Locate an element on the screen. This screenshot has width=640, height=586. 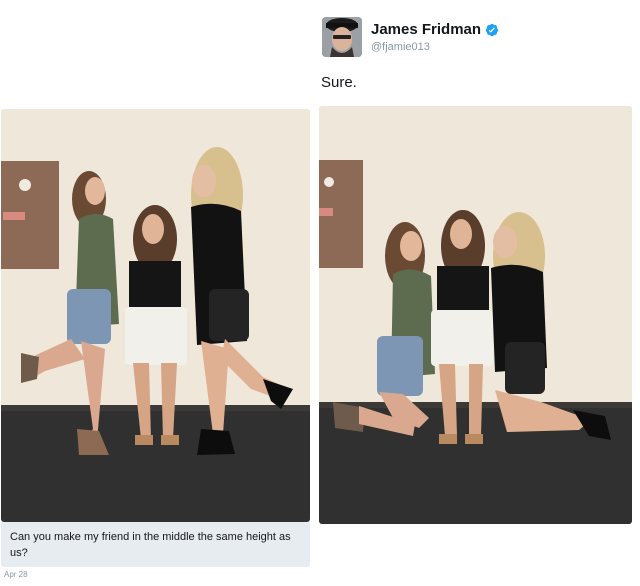
author-handle: @fjamie013 is located at coordinates (400, 47).